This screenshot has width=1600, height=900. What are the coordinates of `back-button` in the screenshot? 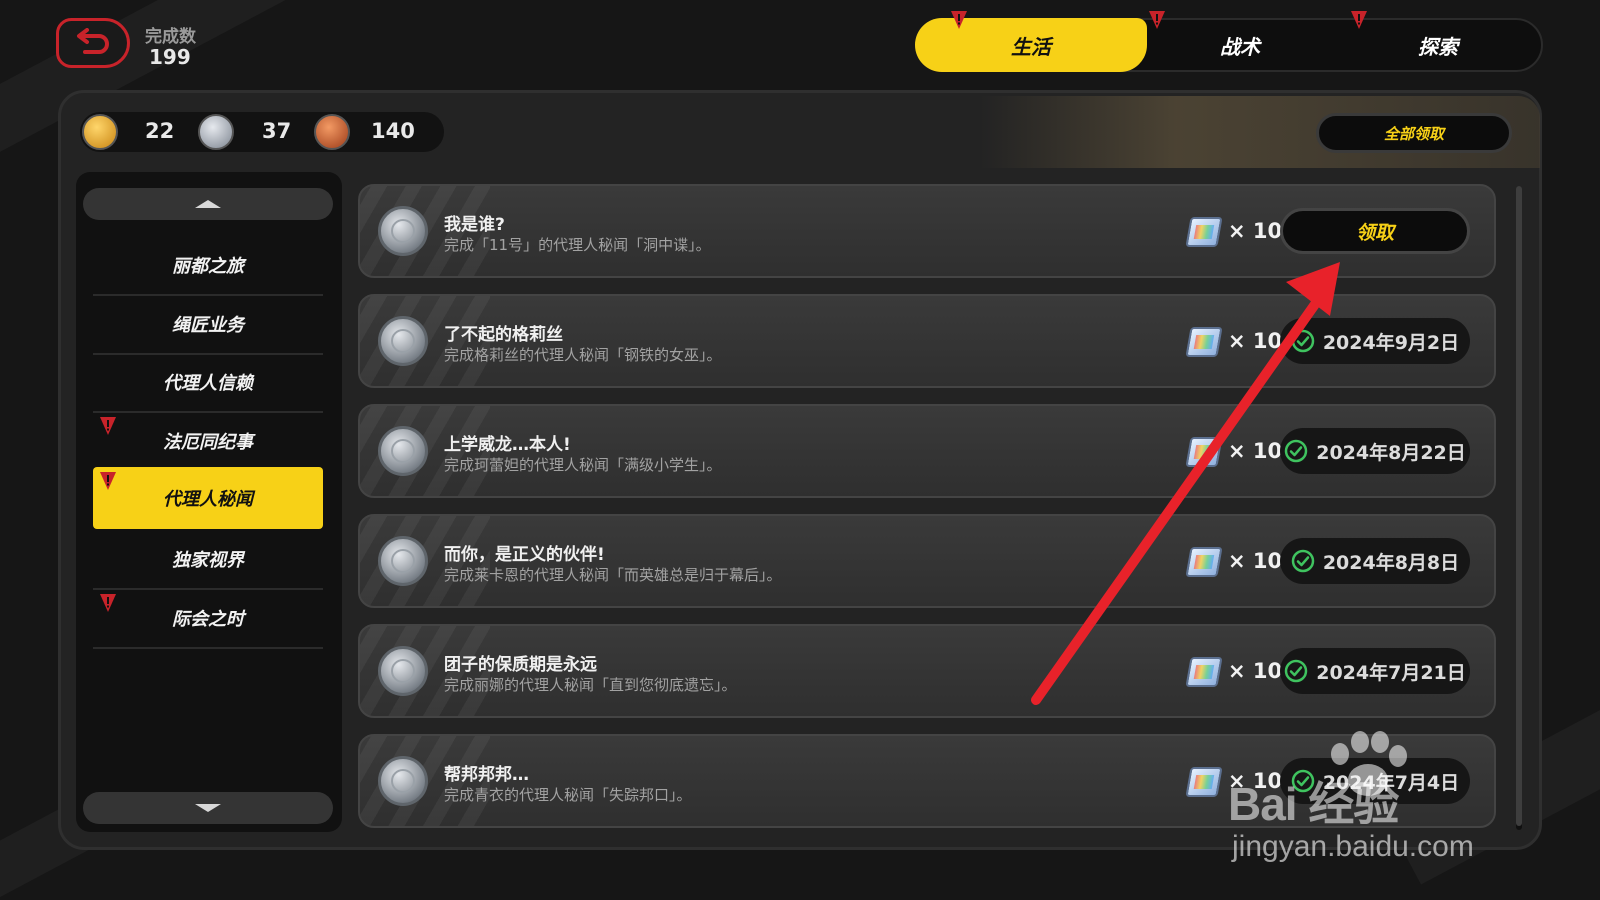 It's located at (93, 43).